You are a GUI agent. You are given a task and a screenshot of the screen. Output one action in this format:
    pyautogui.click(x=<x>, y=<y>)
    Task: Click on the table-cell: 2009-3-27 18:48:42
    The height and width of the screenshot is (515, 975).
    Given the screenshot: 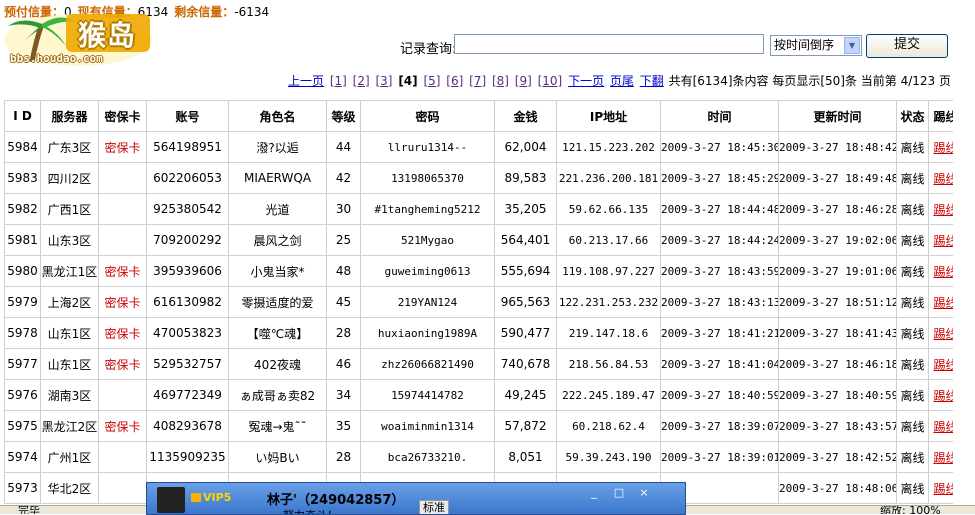 What is the action you would take?
    pyautogui.click(x=838, y=147)
    